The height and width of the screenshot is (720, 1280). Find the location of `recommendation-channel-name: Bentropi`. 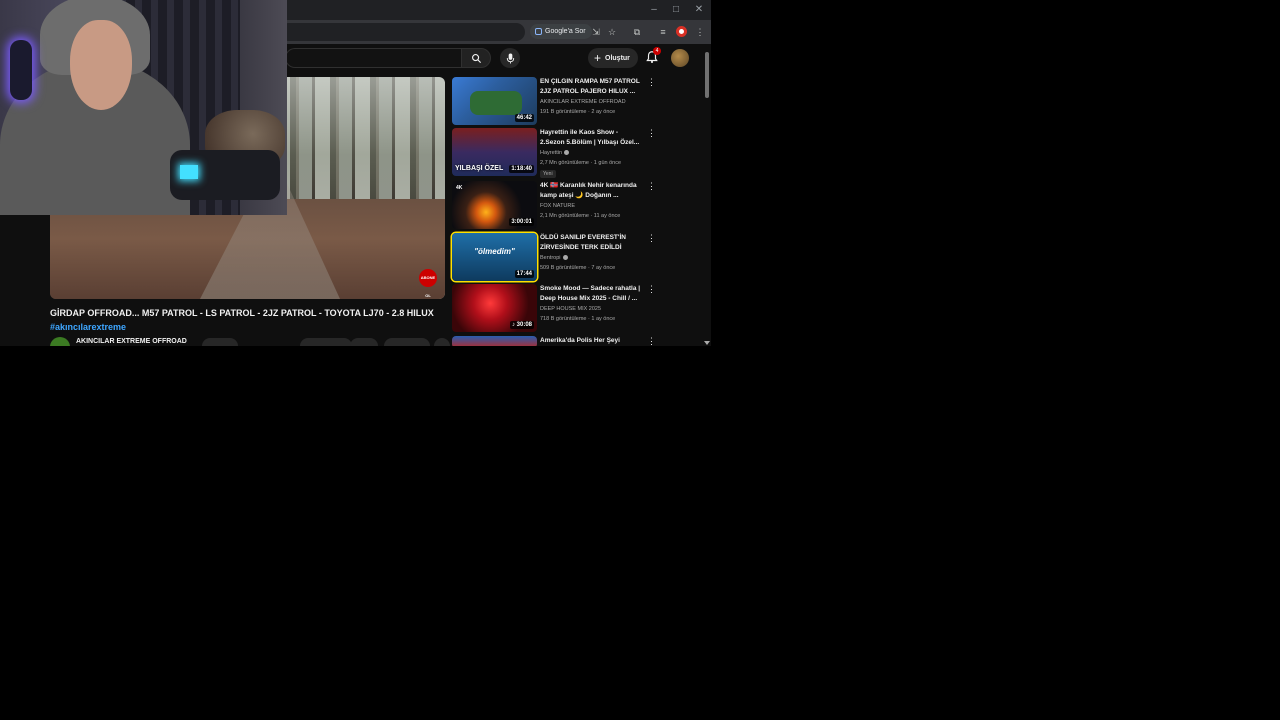

recommendation-channel-name: Bentropi is located at coordinates (550, 258).